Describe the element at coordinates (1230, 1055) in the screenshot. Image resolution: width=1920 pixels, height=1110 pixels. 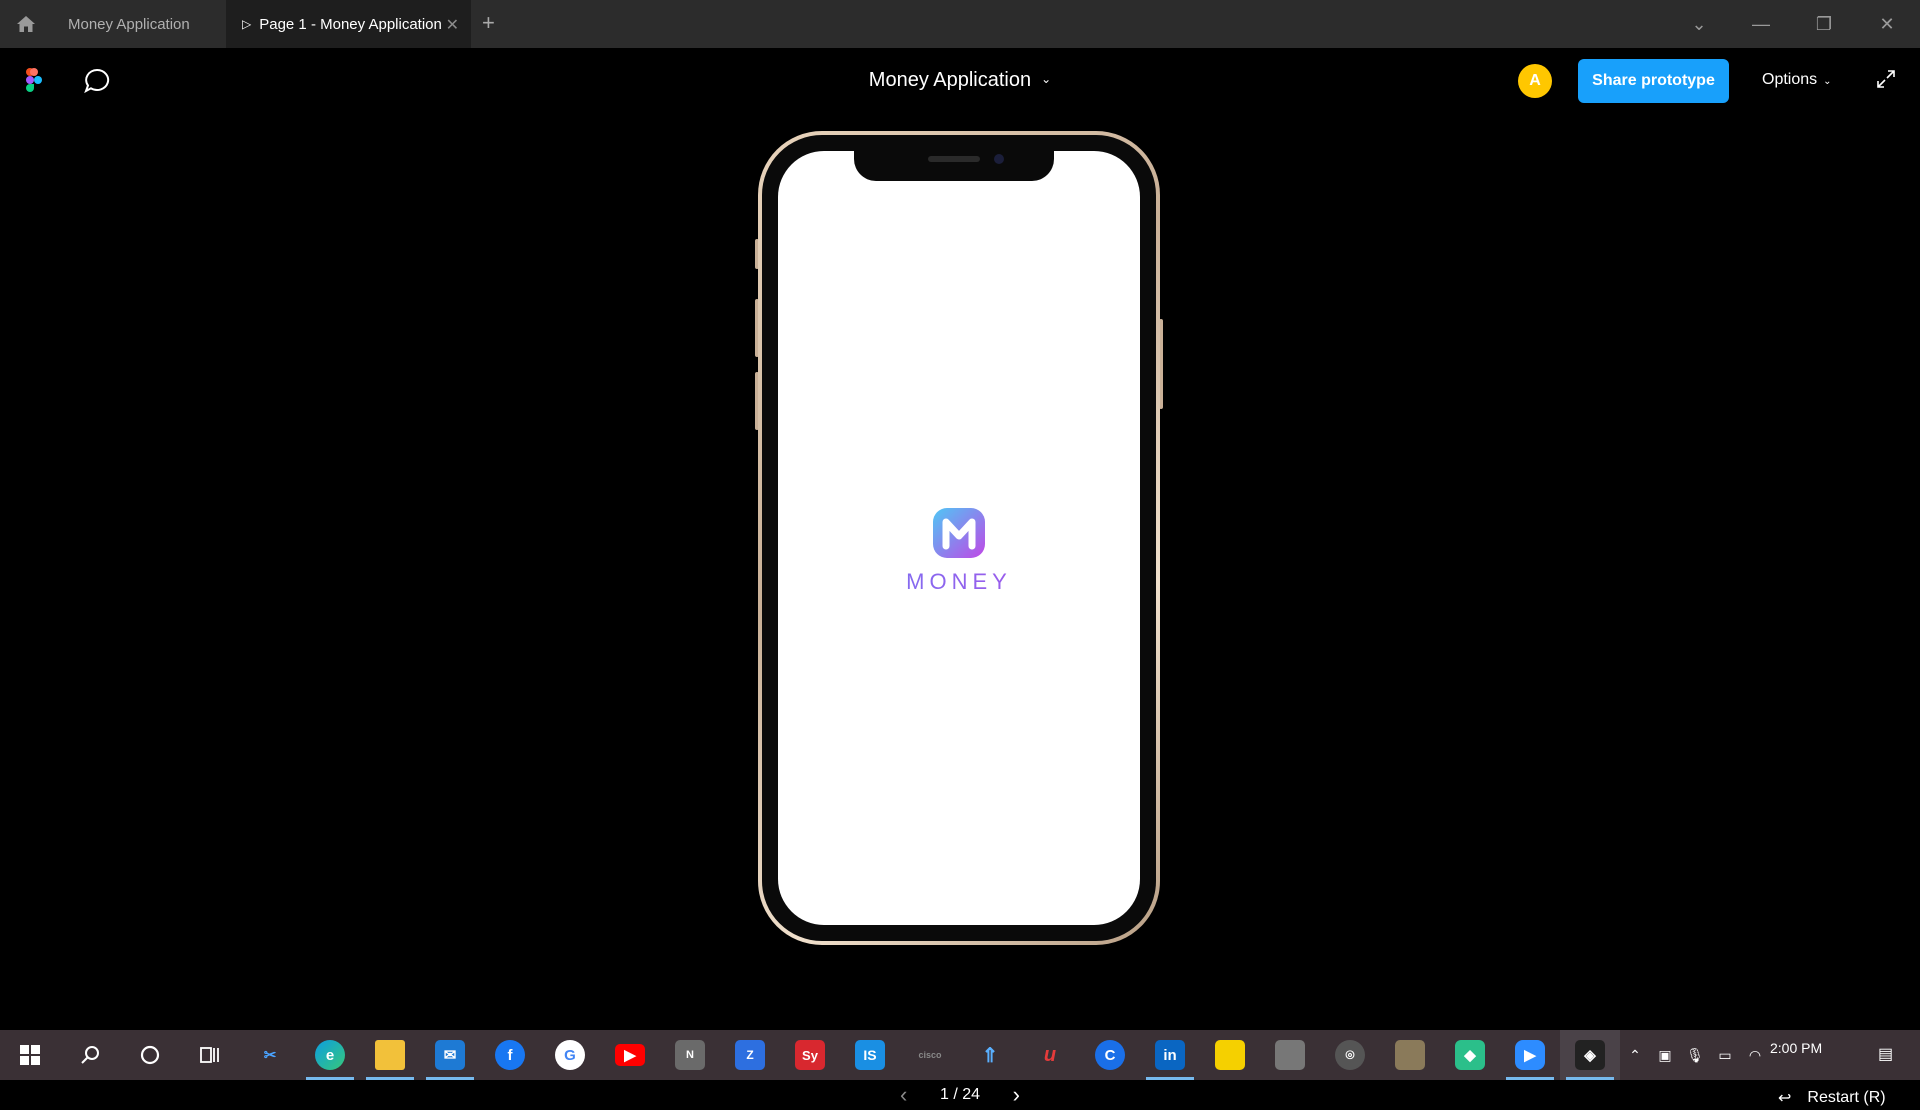
I see `sticky-notes-icon` at that location.